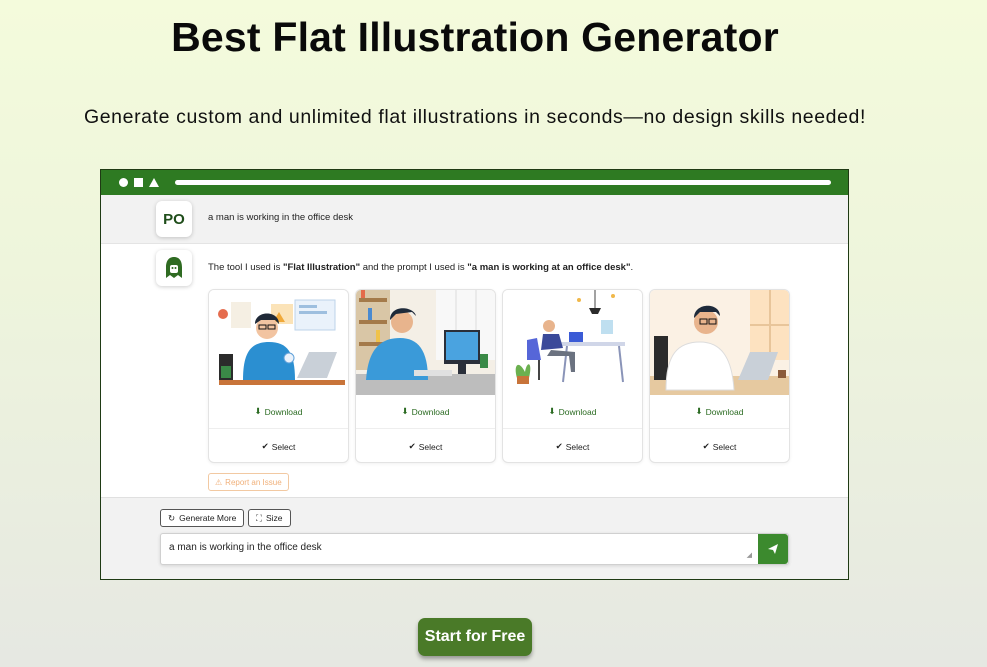 The width and height of the screenshot is (987, 667). I want to click on prompt-box: ◢, so click(474, 549).